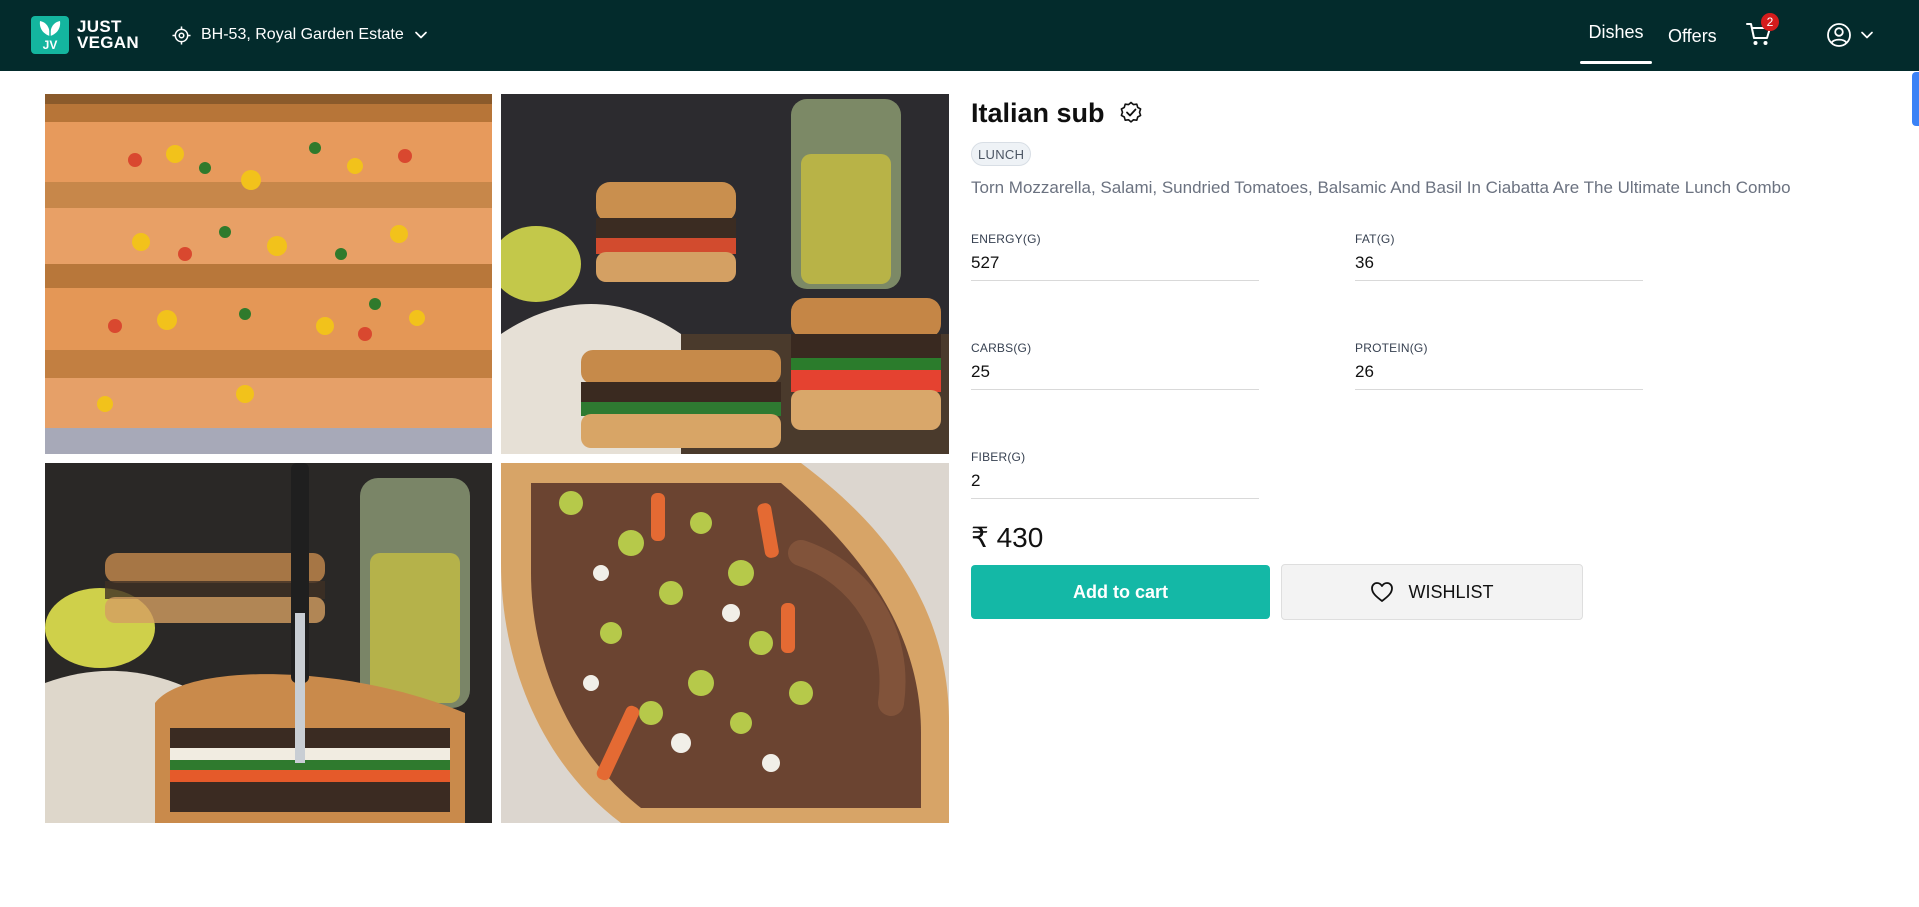 The width and height of the screenshot is (1919, 907). What do you see at coordinates (181, 35) in the screenshot?
I see `location-target-icon` at bounding box center [181, 35].